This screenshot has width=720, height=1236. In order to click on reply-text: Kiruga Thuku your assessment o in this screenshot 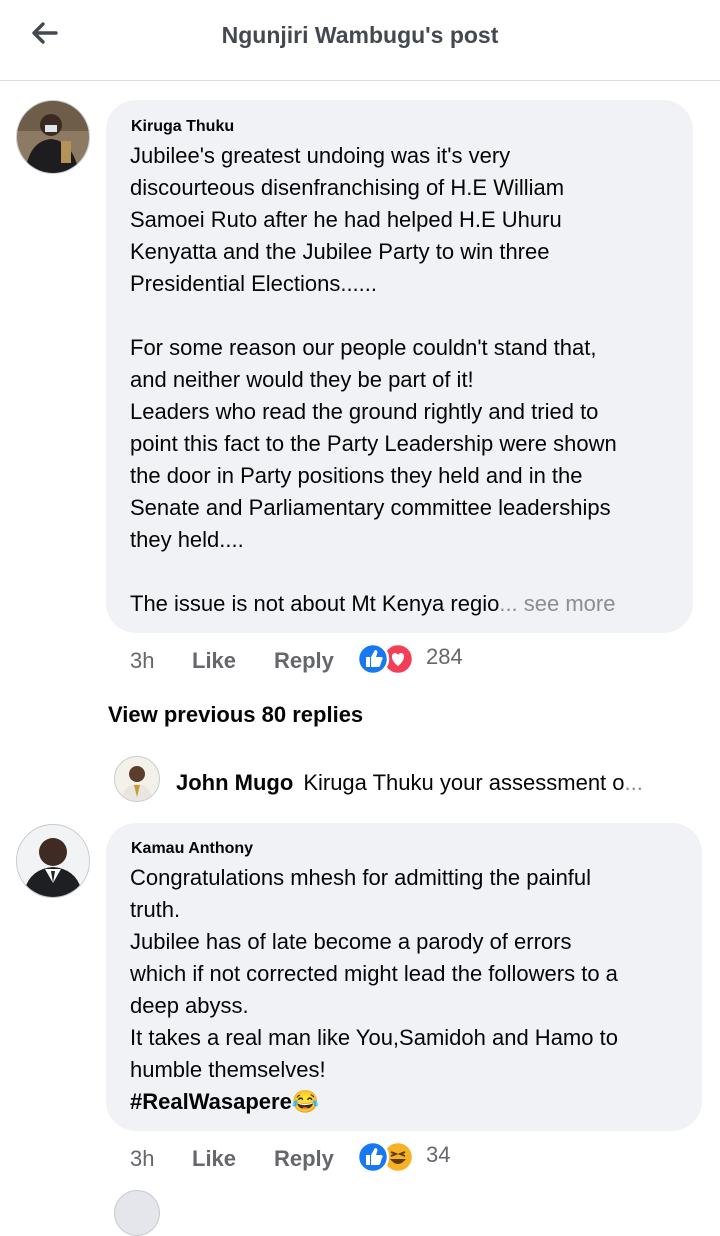, I will do `click(464, 782)`.